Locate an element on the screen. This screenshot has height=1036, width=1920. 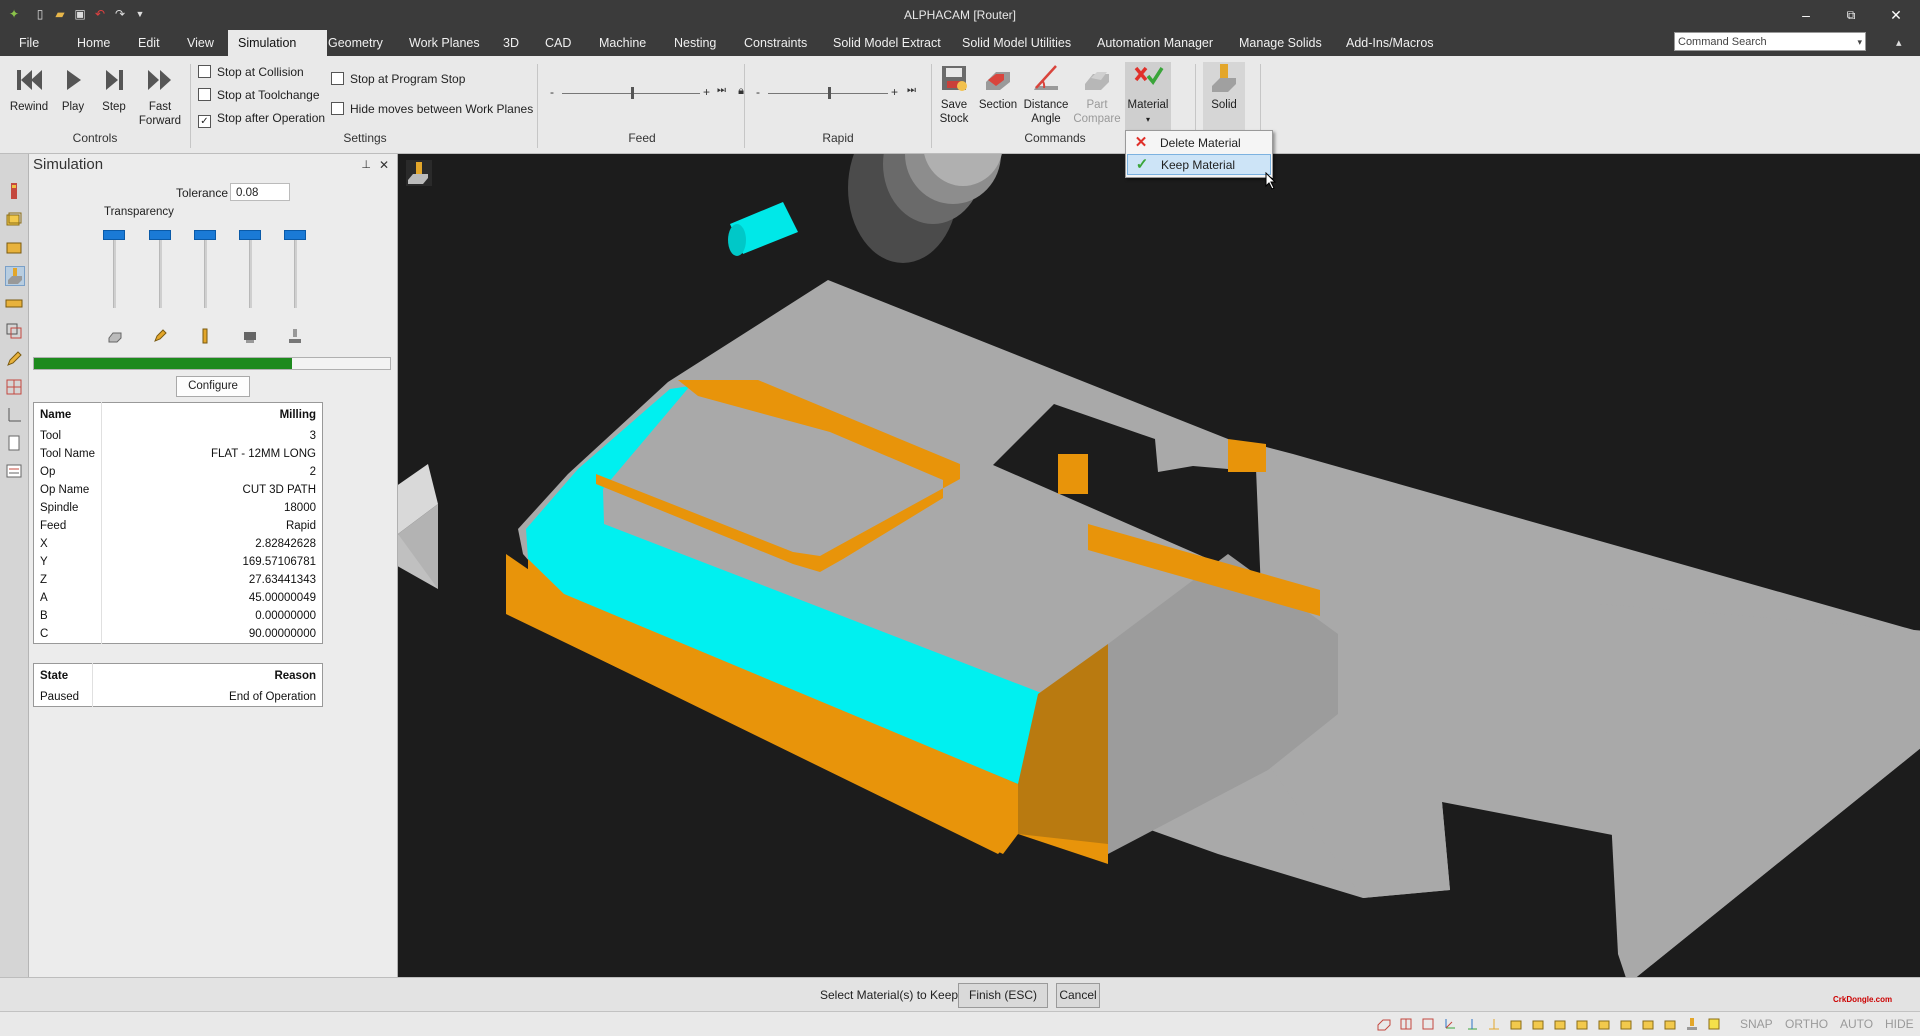
close-window-button: ✕ is located at coordinates (1896, 15).